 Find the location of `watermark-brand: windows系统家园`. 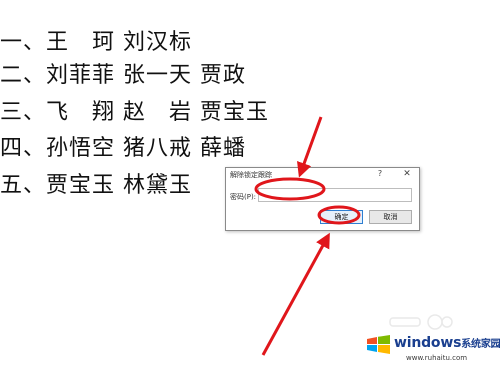

watermark-brand: windows系统家园 is located at coordinates (447, 343).